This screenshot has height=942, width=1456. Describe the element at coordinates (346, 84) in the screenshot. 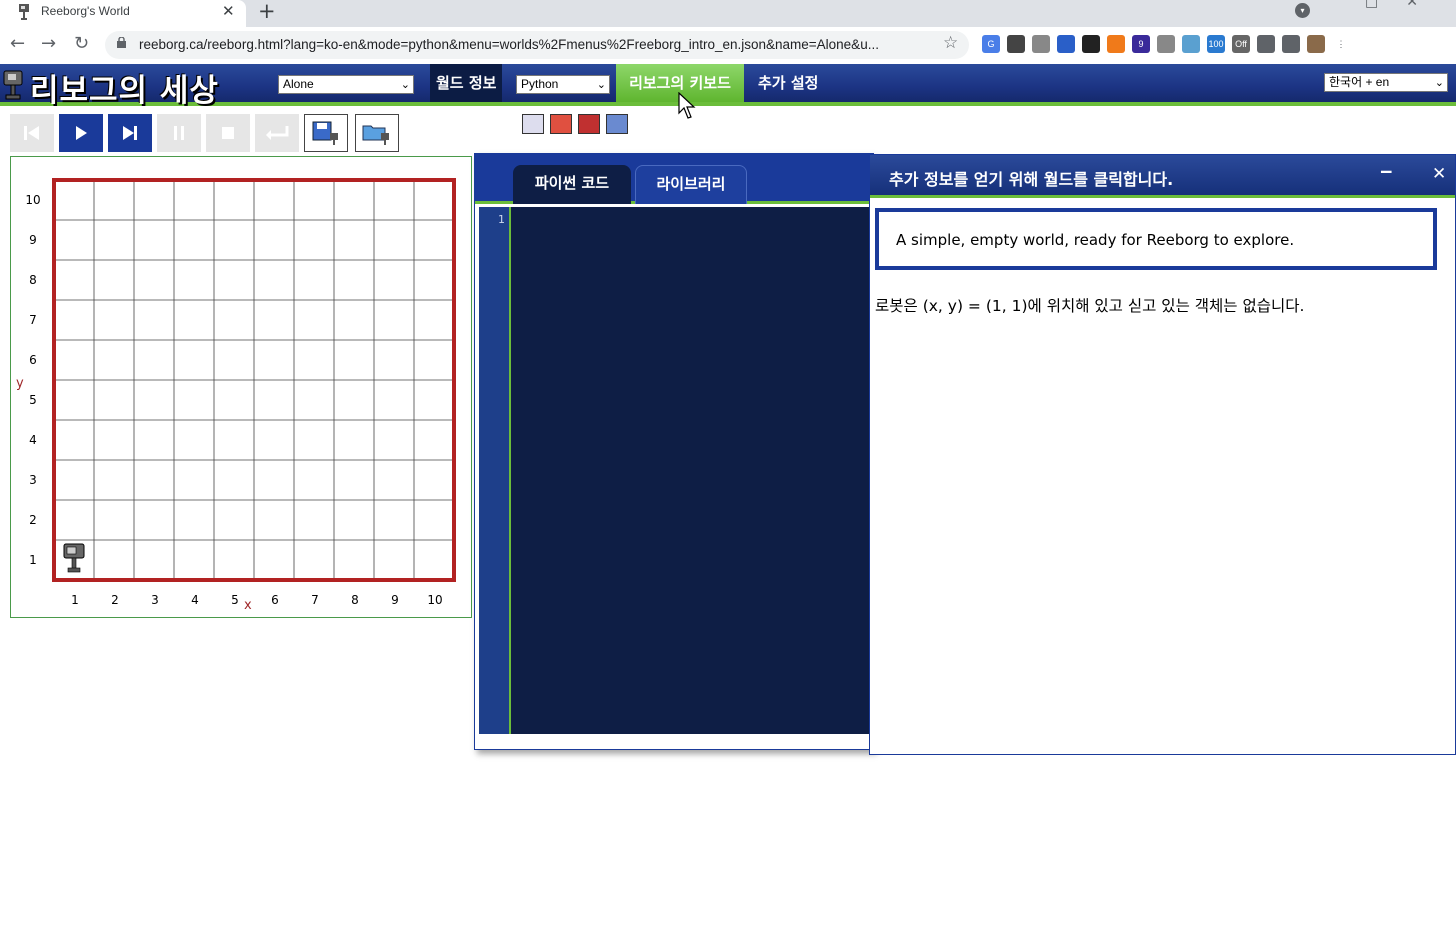

I see `world-select: Alone ⌄` at that location.